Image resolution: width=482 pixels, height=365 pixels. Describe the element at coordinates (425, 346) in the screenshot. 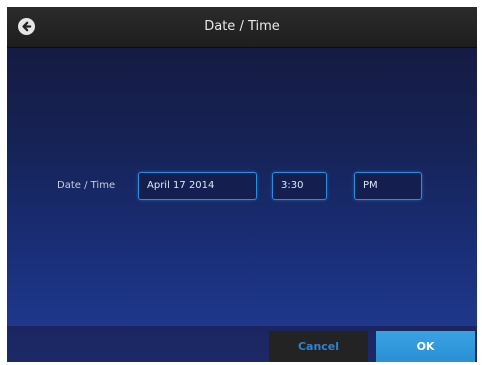

I see `ok-button: OK` at that location.